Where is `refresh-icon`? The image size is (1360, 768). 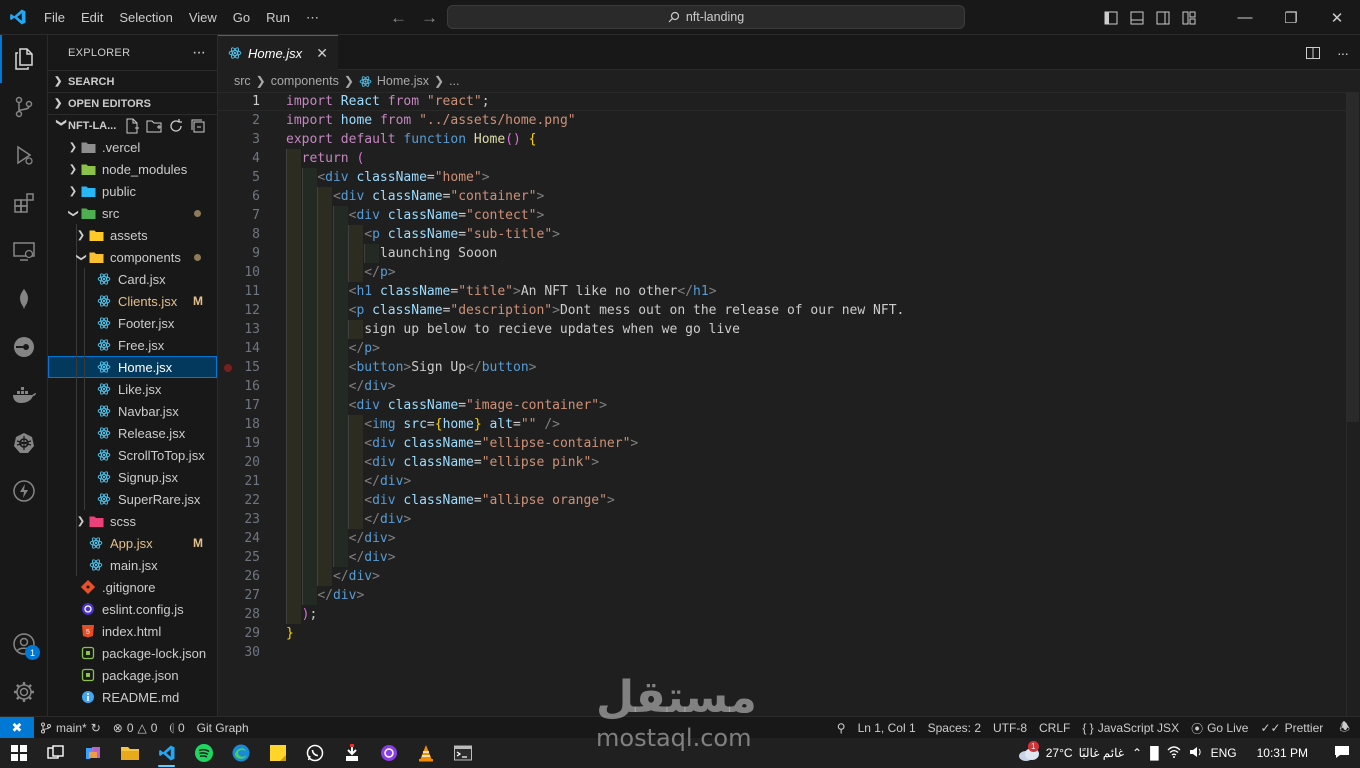
refresh-icon is located at coordinates (176, 126).